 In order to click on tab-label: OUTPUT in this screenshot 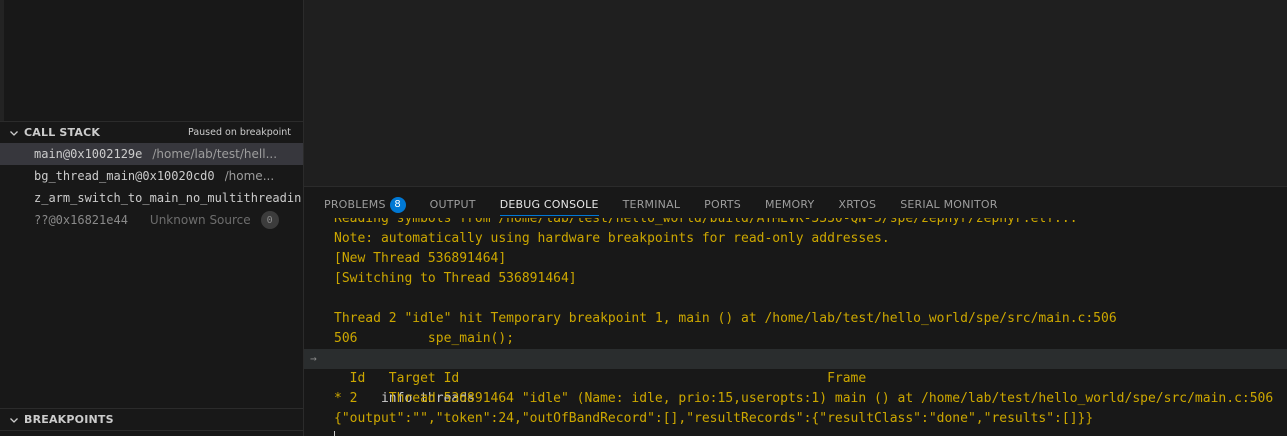, I will do `click(452, 204)`.